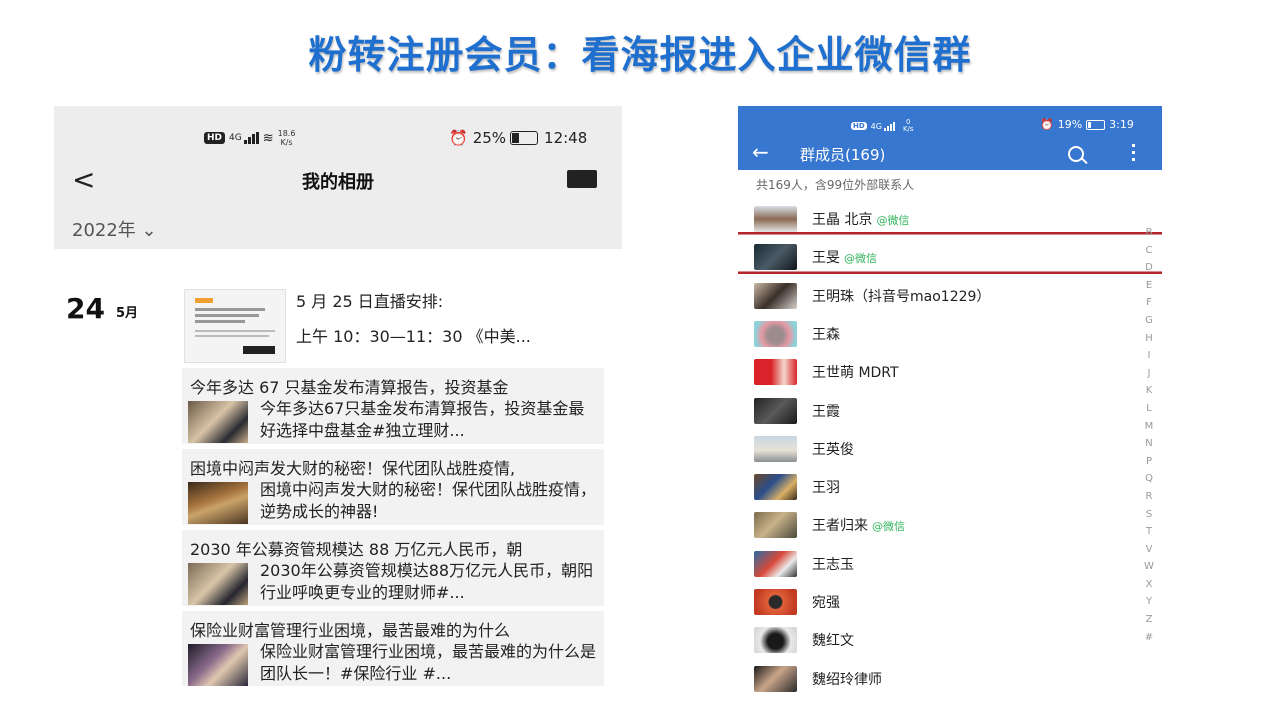 This screenshot has height=720, width=1280. What do you see at coordinates (1149, 602) in the screenshot?
I see `index-letter: Y` at bounding box center [1149, 602].